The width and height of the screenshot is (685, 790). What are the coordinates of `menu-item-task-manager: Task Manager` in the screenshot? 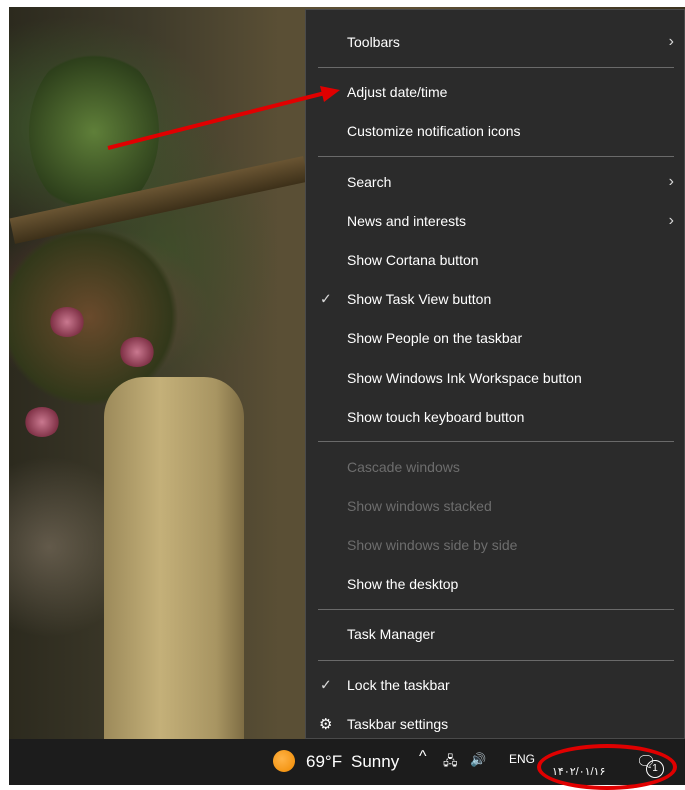 It's located at (495, 634).